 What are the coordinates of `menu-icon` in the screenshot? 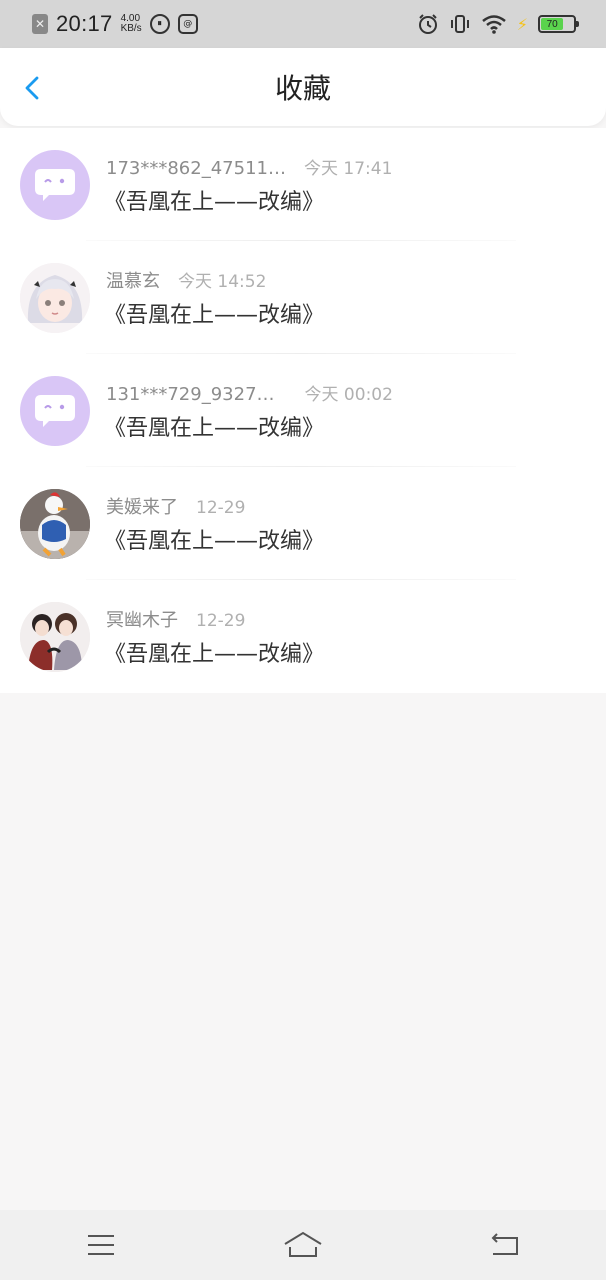 It's located at (101, 1245).